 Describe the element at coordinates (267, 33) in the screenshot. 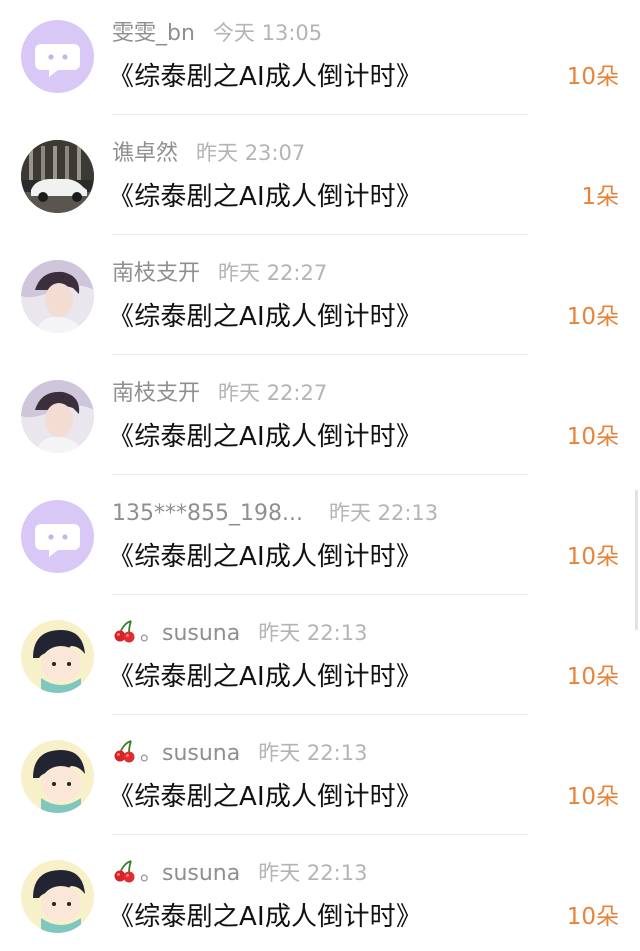

I see `timestamp: 今天 13:05` at that location.